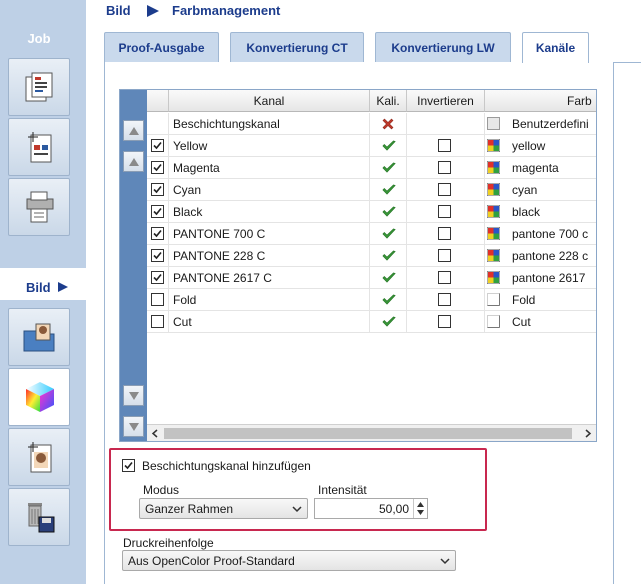  What do you see at coordinates (155, 433) in the screenshot?
I see `scroll-left-icon` at bounding box center [155, 433].